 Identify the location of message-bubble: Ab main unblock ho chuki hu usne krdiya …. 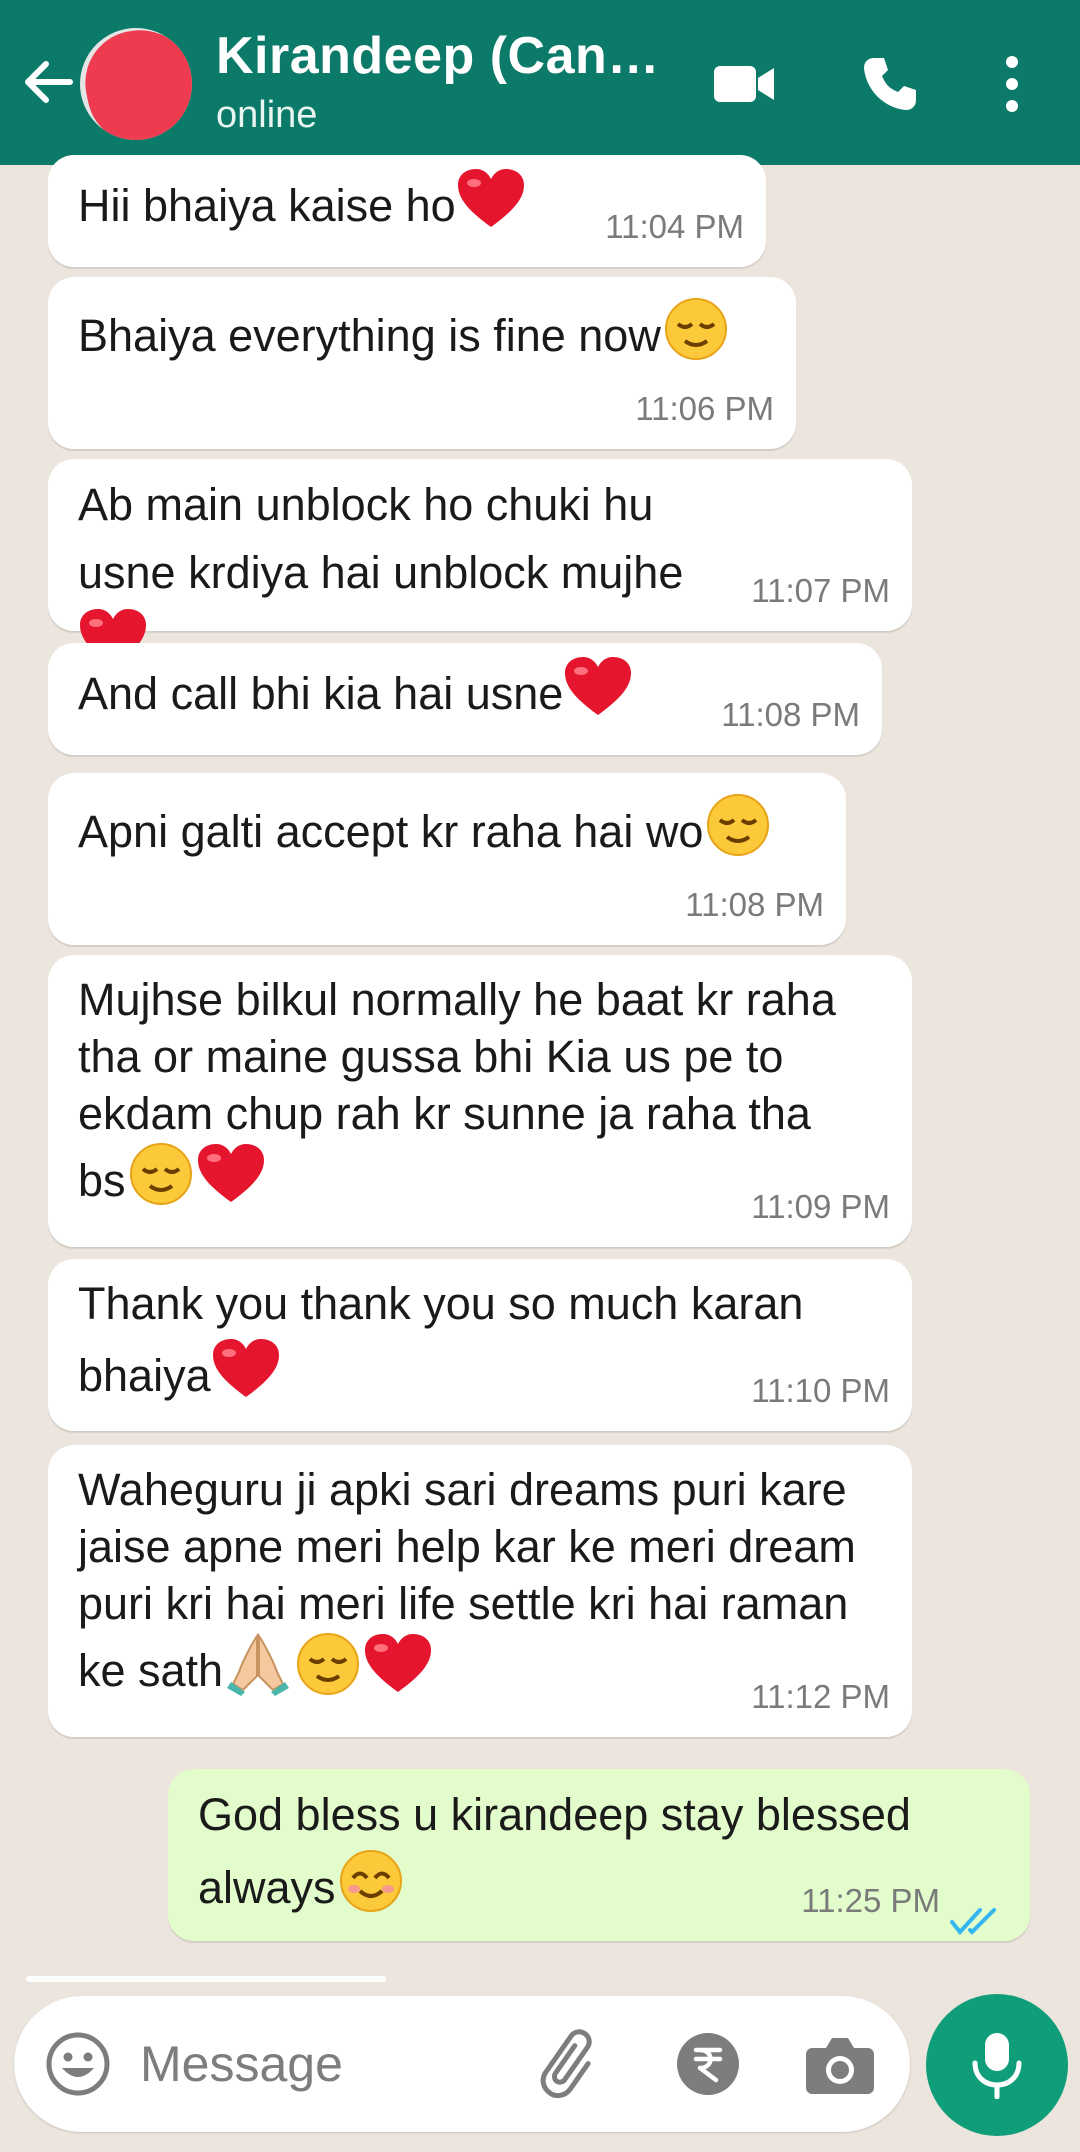
(480, 563).